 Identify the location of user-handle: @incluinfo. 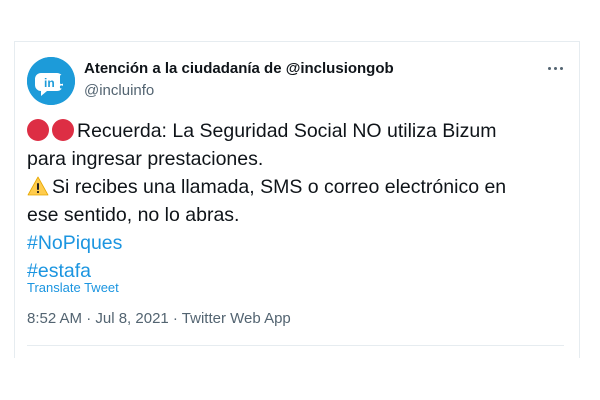
(119, 90).